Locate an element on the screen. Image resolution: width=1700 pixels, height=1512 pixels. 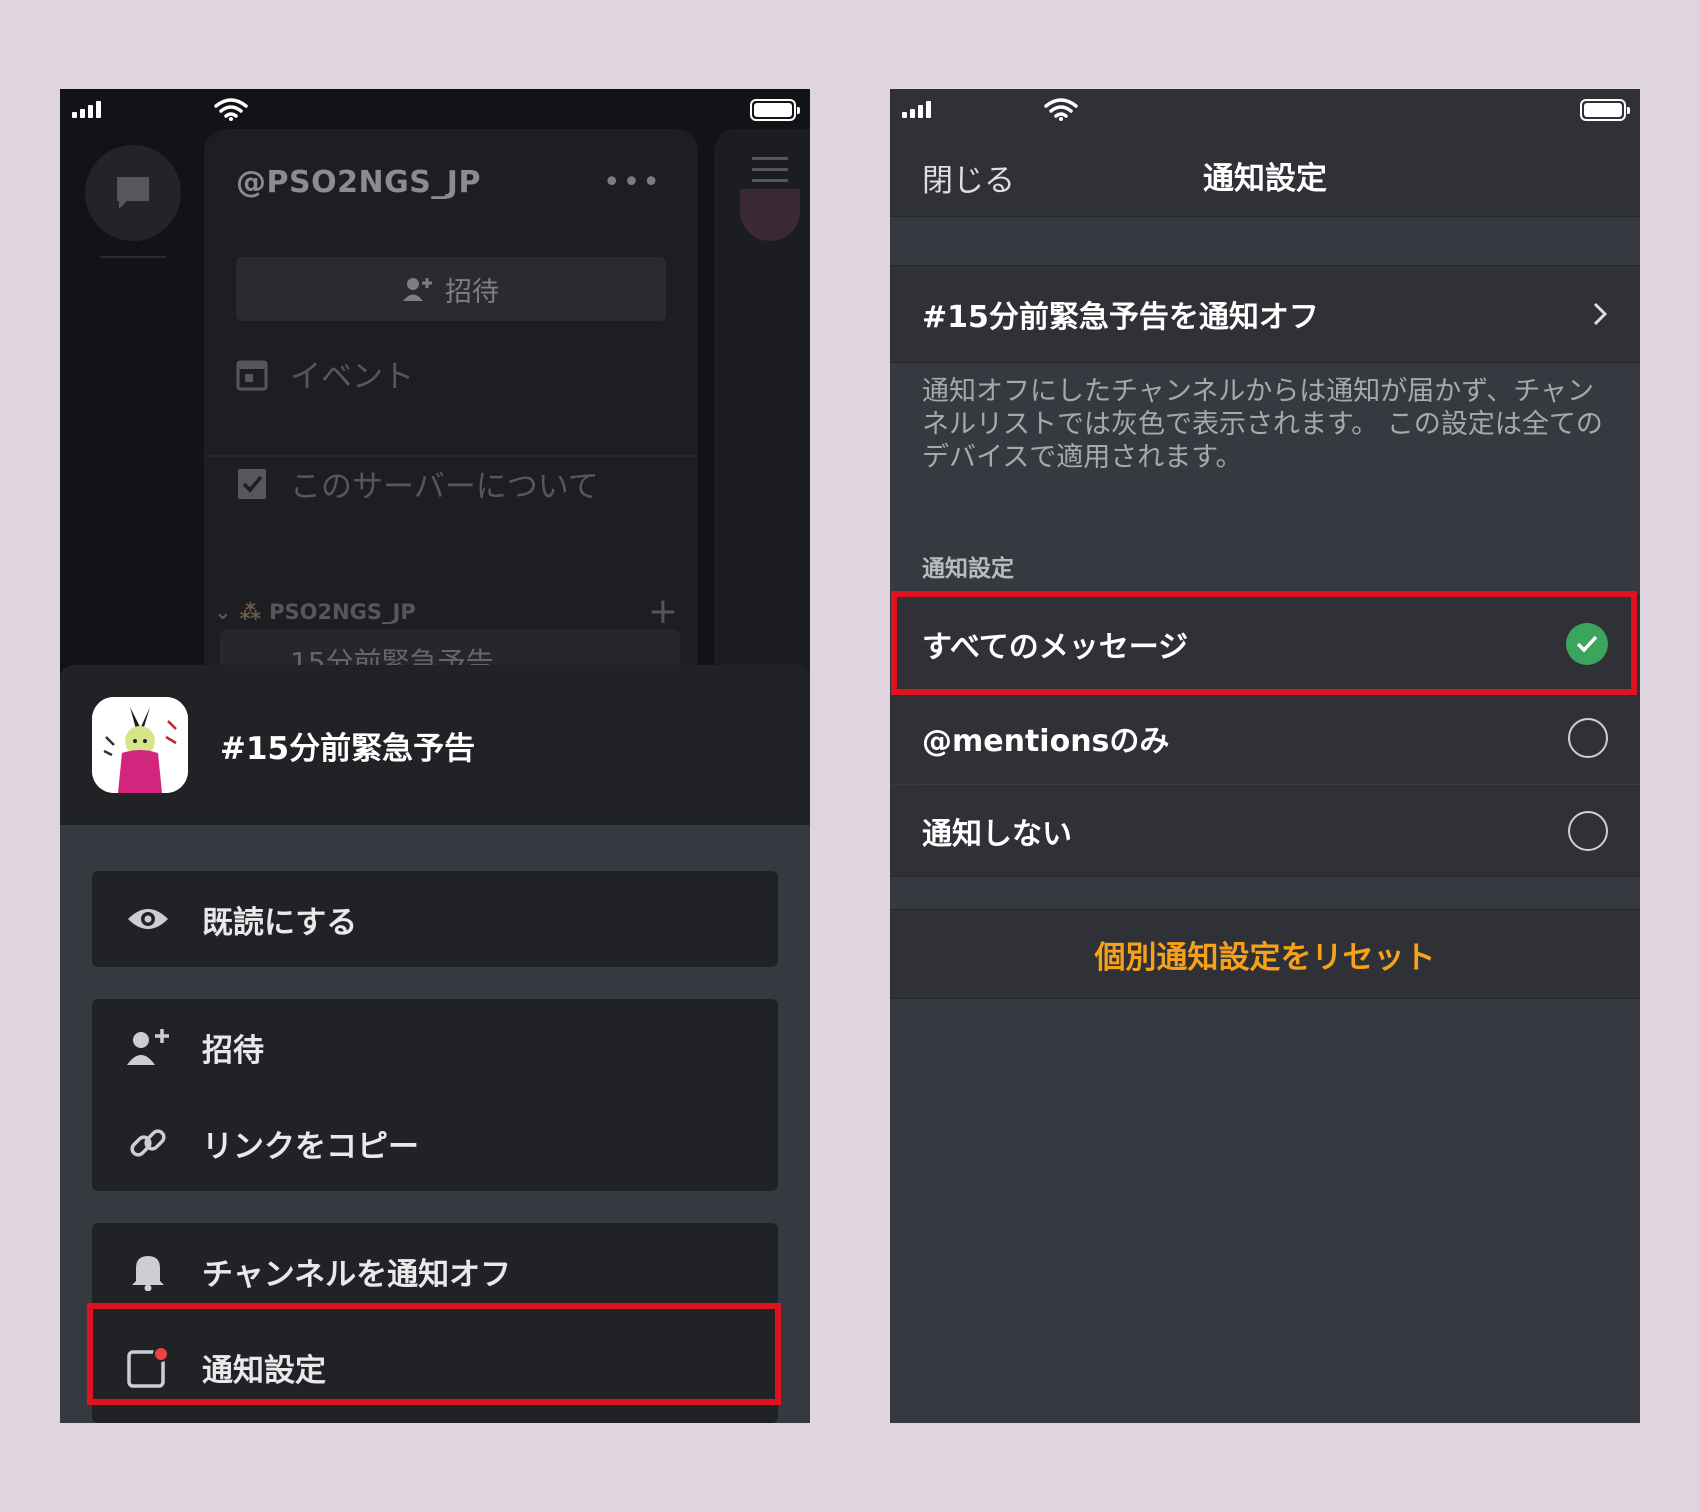
mute-channel-row: #15分前緊急予告を通知オフ is located at coordinates (1265, 314).